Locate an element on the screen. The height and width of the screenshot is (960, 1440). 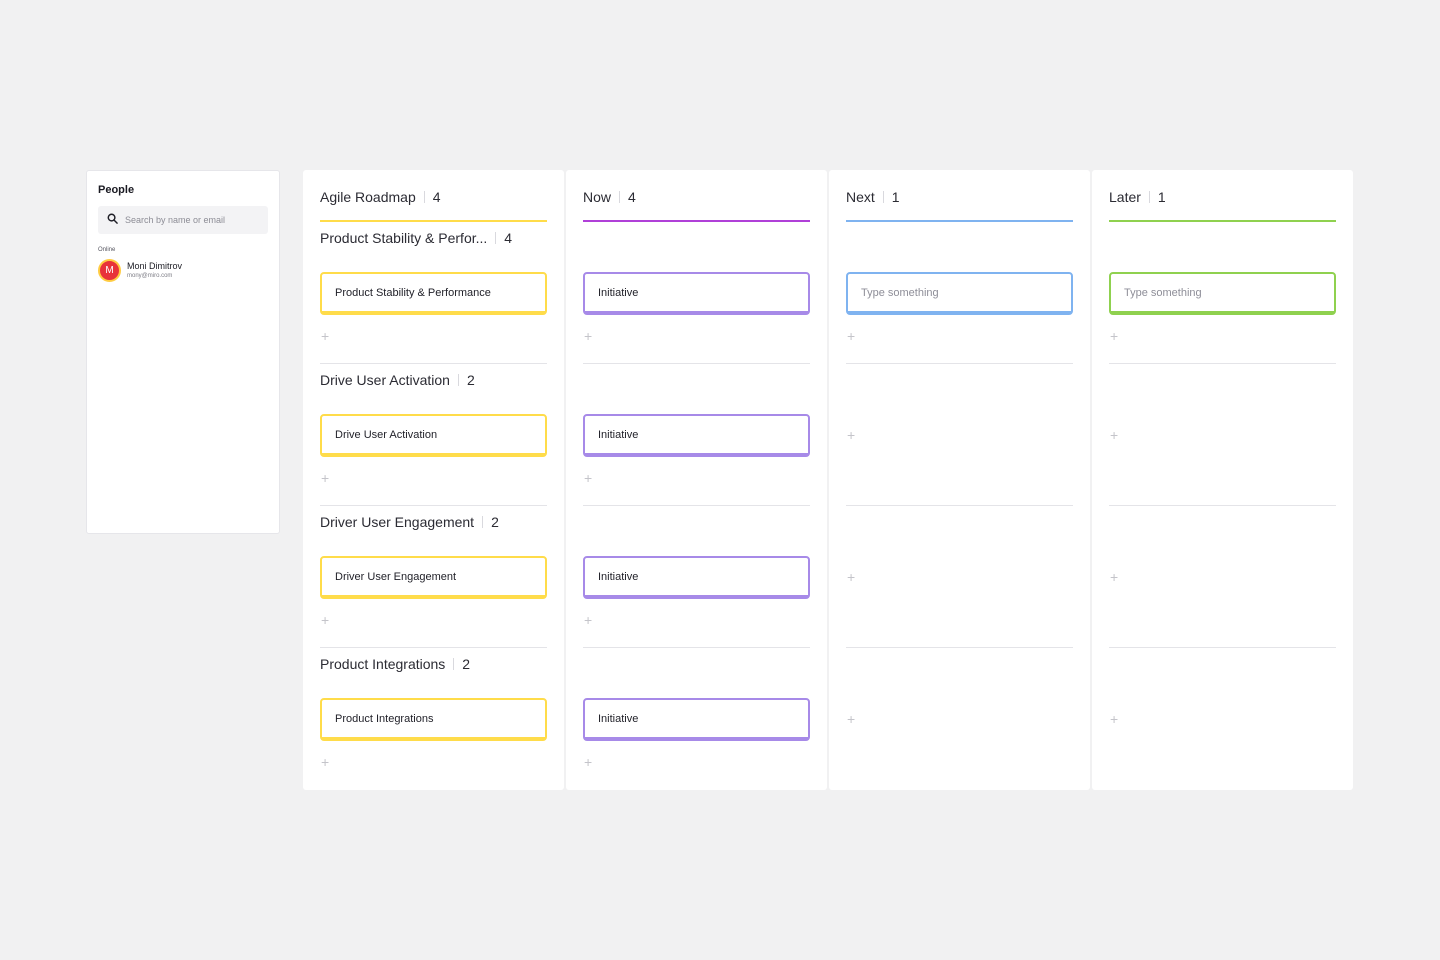
column-next: Next 1 Type something + + + + is located at coordinates (959, 480).